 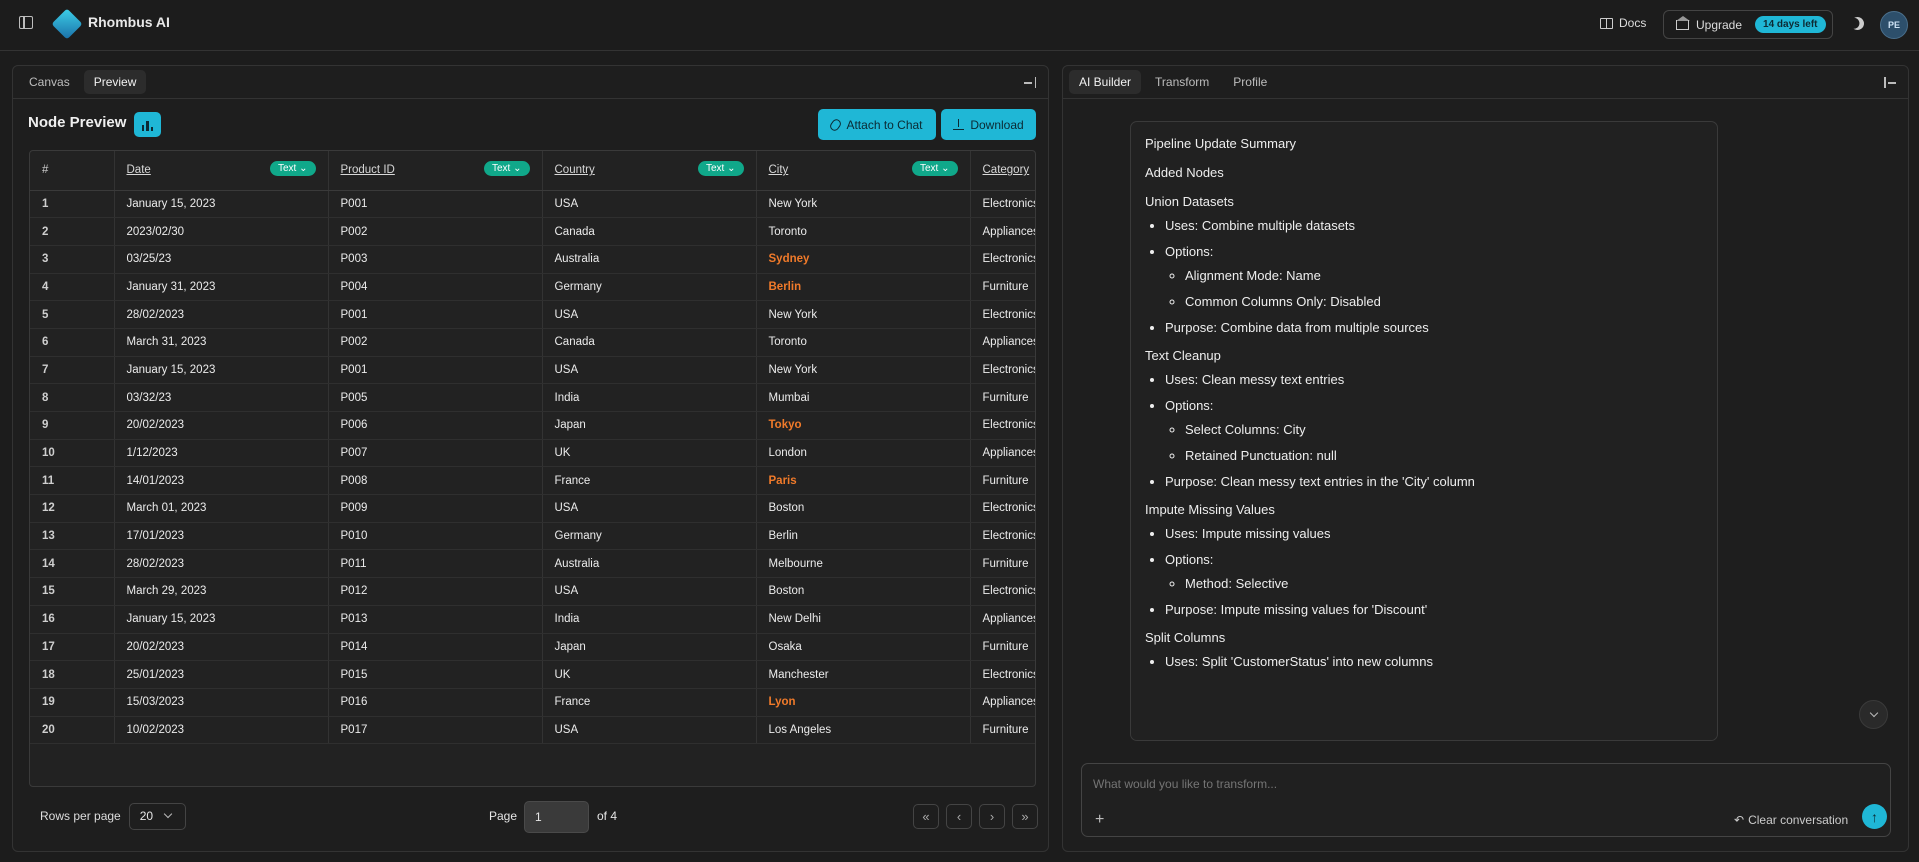 I want to click on table-cell: Paris, so click(x=862, y=481).